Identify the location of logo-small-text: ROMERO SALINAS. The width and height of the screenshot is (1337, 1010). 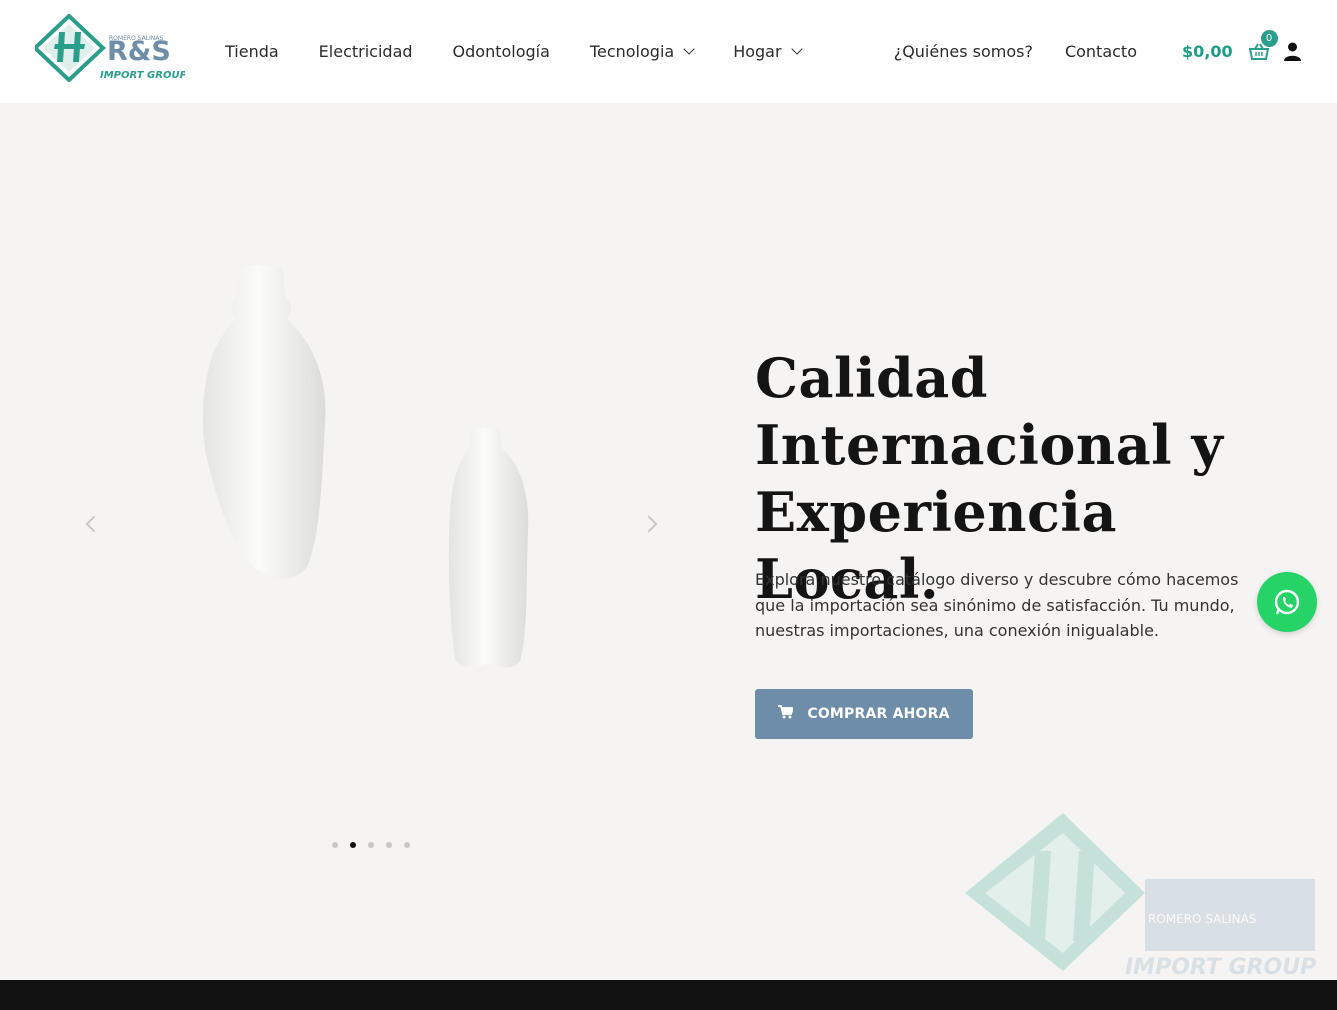
(136, 38).